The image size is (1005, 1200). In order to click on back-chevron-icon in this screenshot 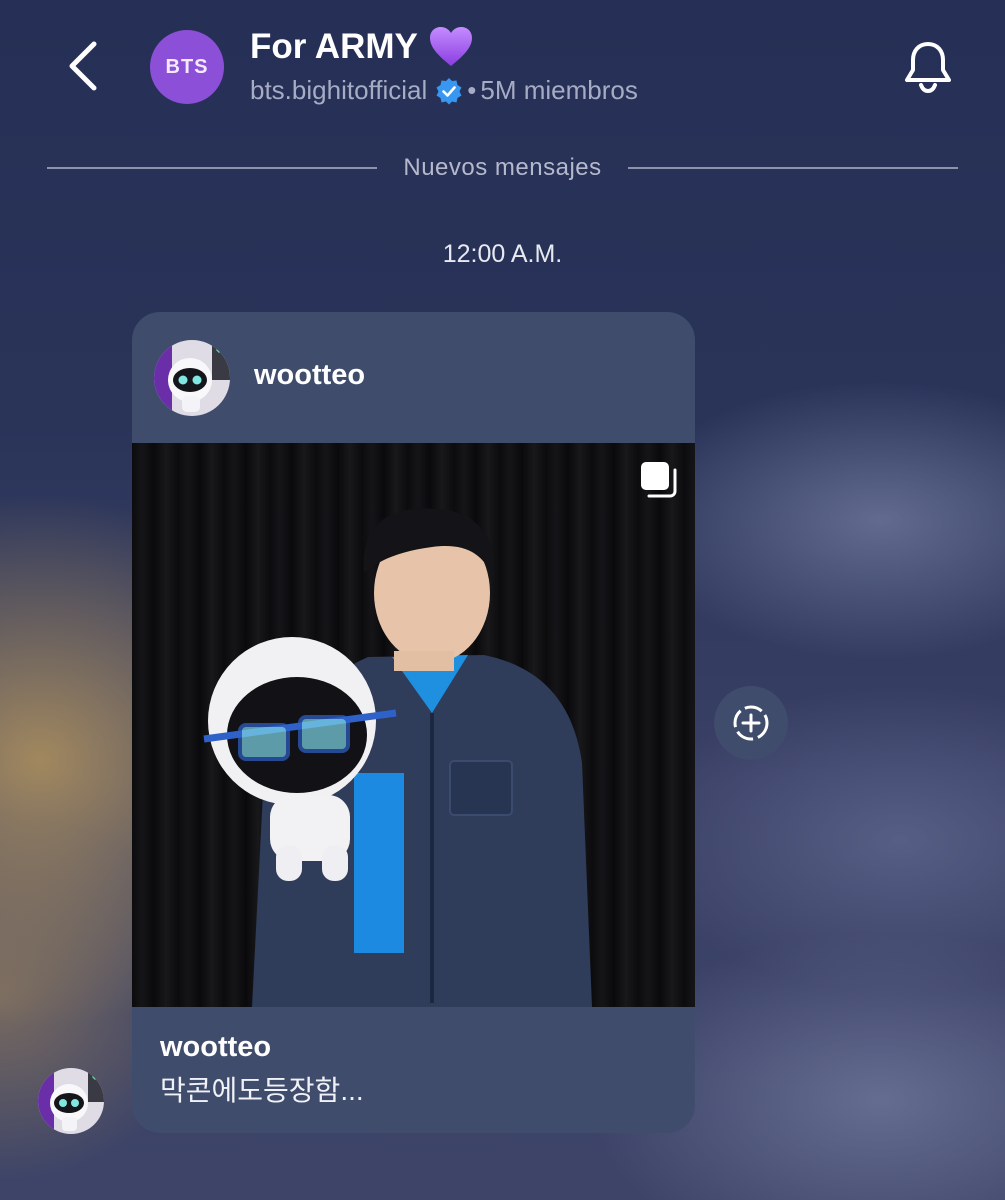, I will do `click(84, 66)`.